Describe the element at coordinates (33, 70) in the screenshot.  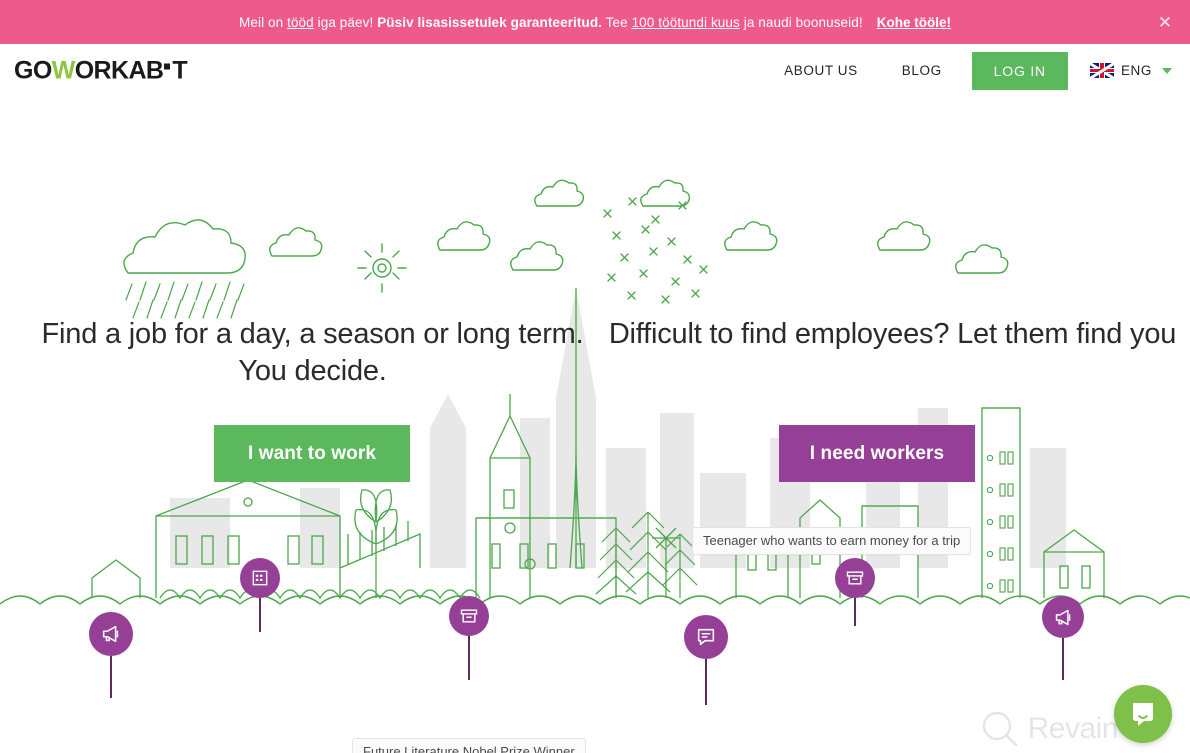
I see `logo-text-go: GO` at that location.